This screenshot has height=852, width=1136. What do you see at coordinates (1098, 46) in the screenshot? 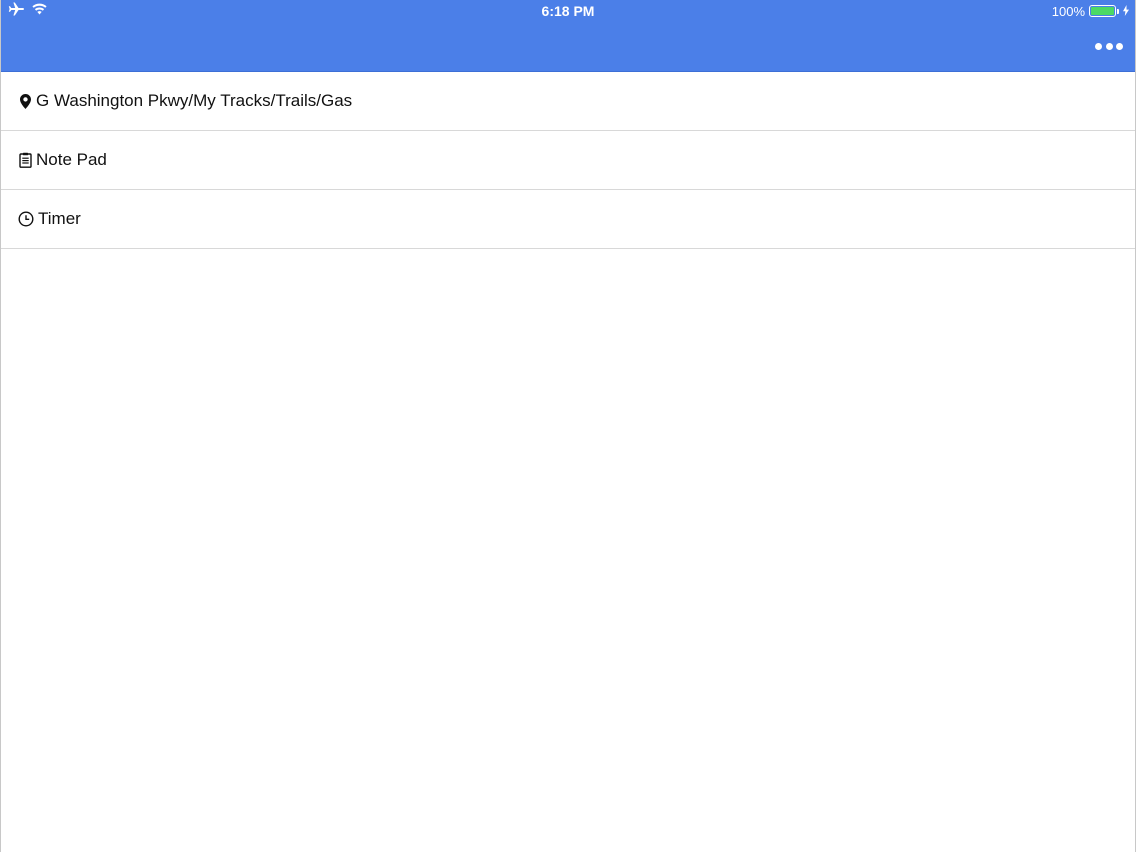
I see `ellipsis-icon` at bounding box center [1098, 46].